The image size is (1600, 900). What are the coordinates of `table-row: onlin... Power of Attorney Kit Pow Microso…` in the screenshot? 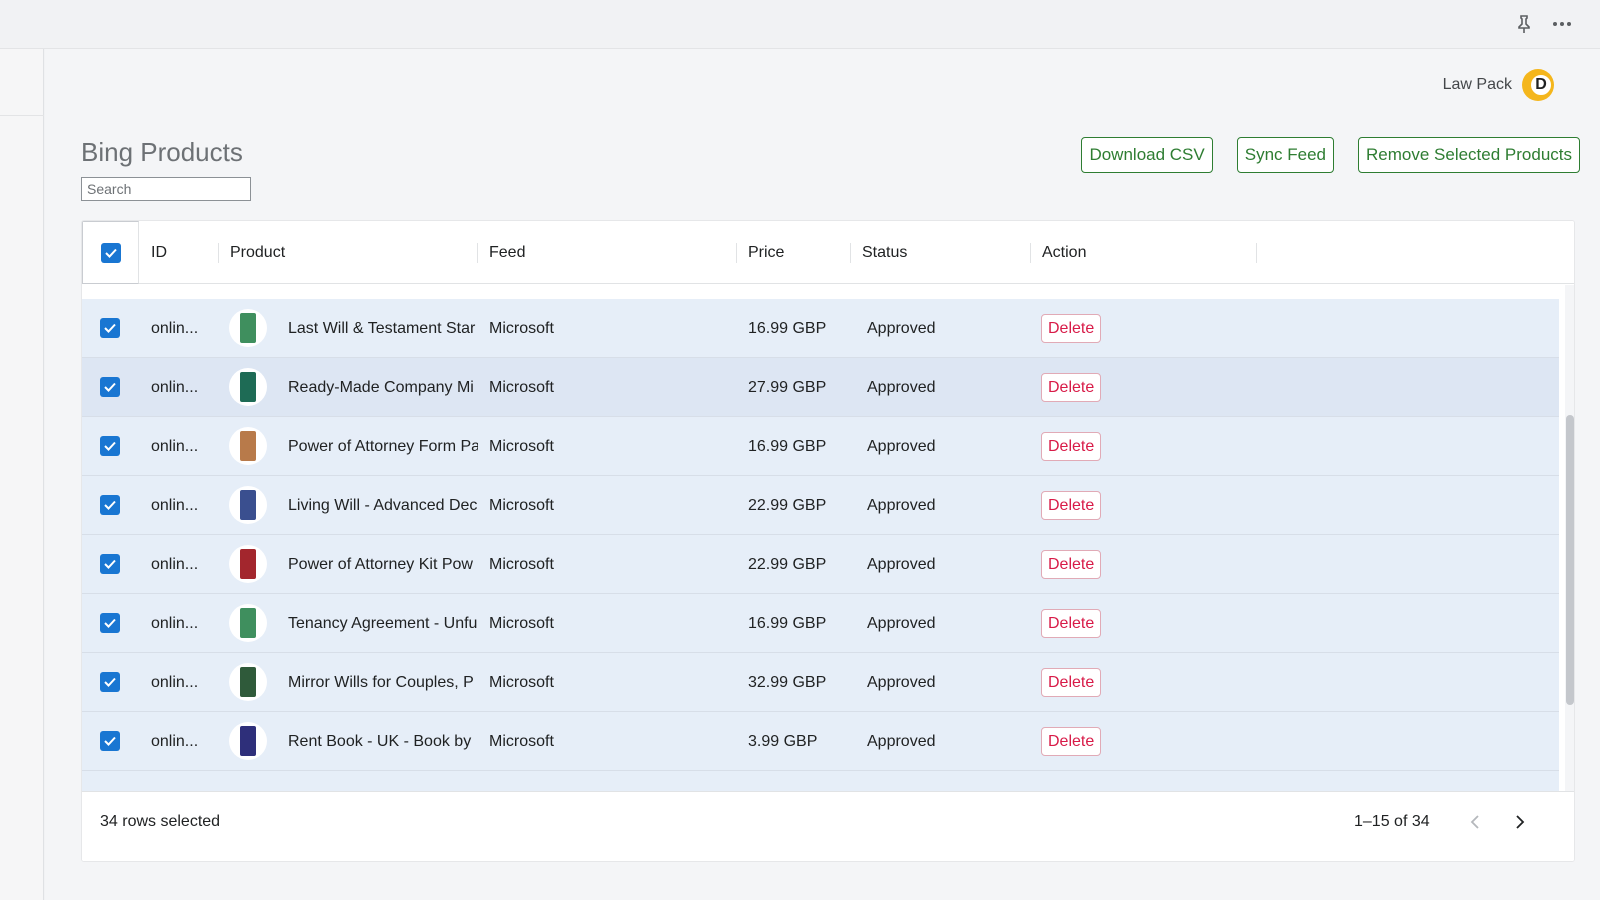 It's located at (820, 564).